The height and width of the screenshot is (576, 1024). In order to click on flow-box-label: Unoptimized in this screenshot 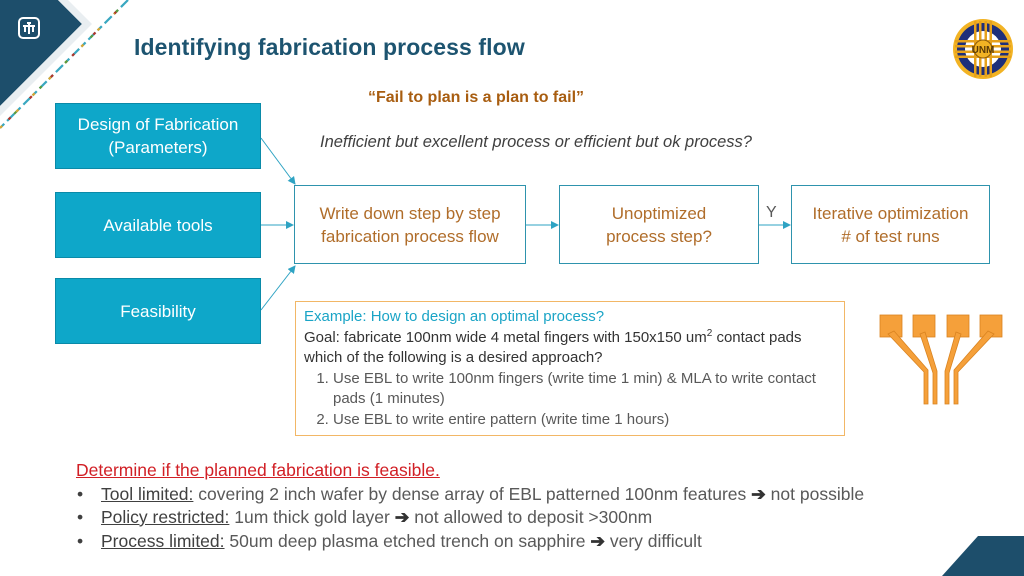, I will do `click(659, 213)`.